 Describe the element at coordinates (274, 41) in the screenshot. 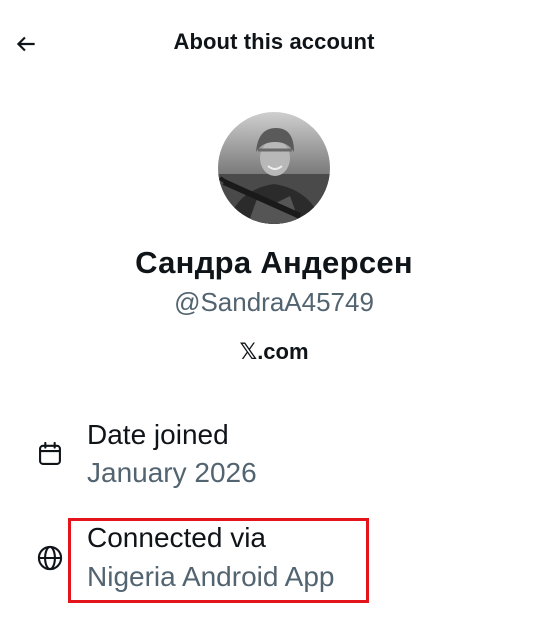

I see `page-title: About this account` at that location.